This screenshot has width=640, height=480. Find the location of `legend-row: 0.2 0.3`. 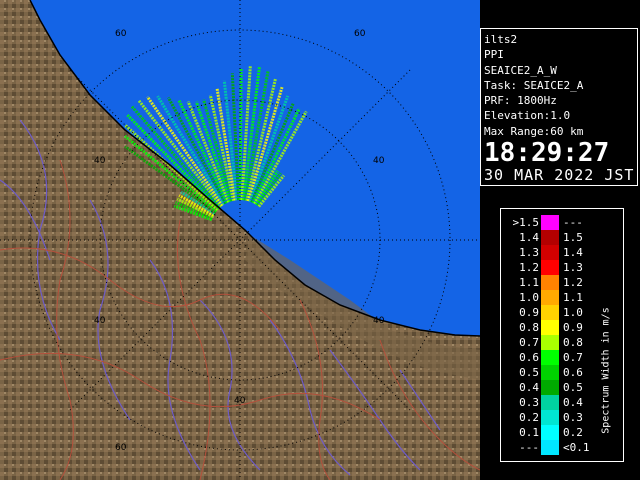

legend-row: 0.2 0.3 is located at coordinates (556, 417).